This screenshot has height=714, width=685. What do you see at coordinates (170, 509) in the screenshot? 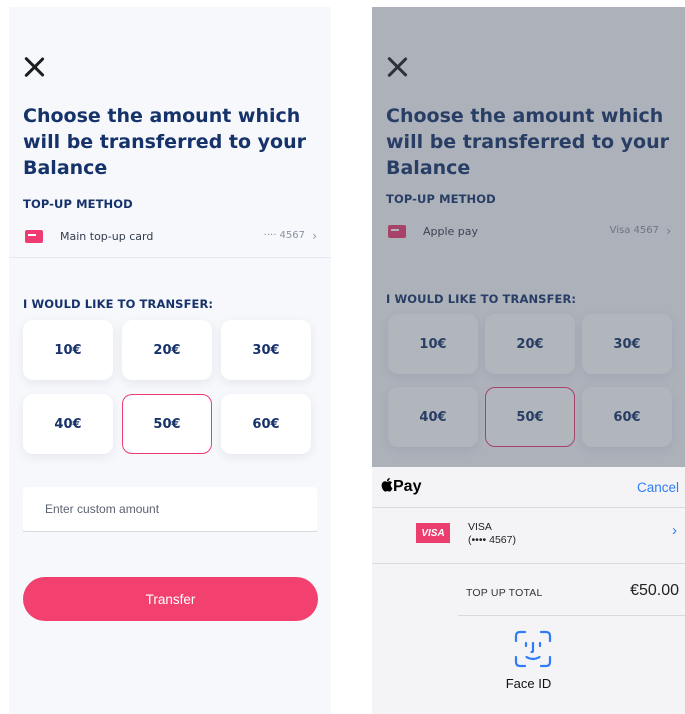
I see `custom-amount-input` at bounding box center [170, 509].